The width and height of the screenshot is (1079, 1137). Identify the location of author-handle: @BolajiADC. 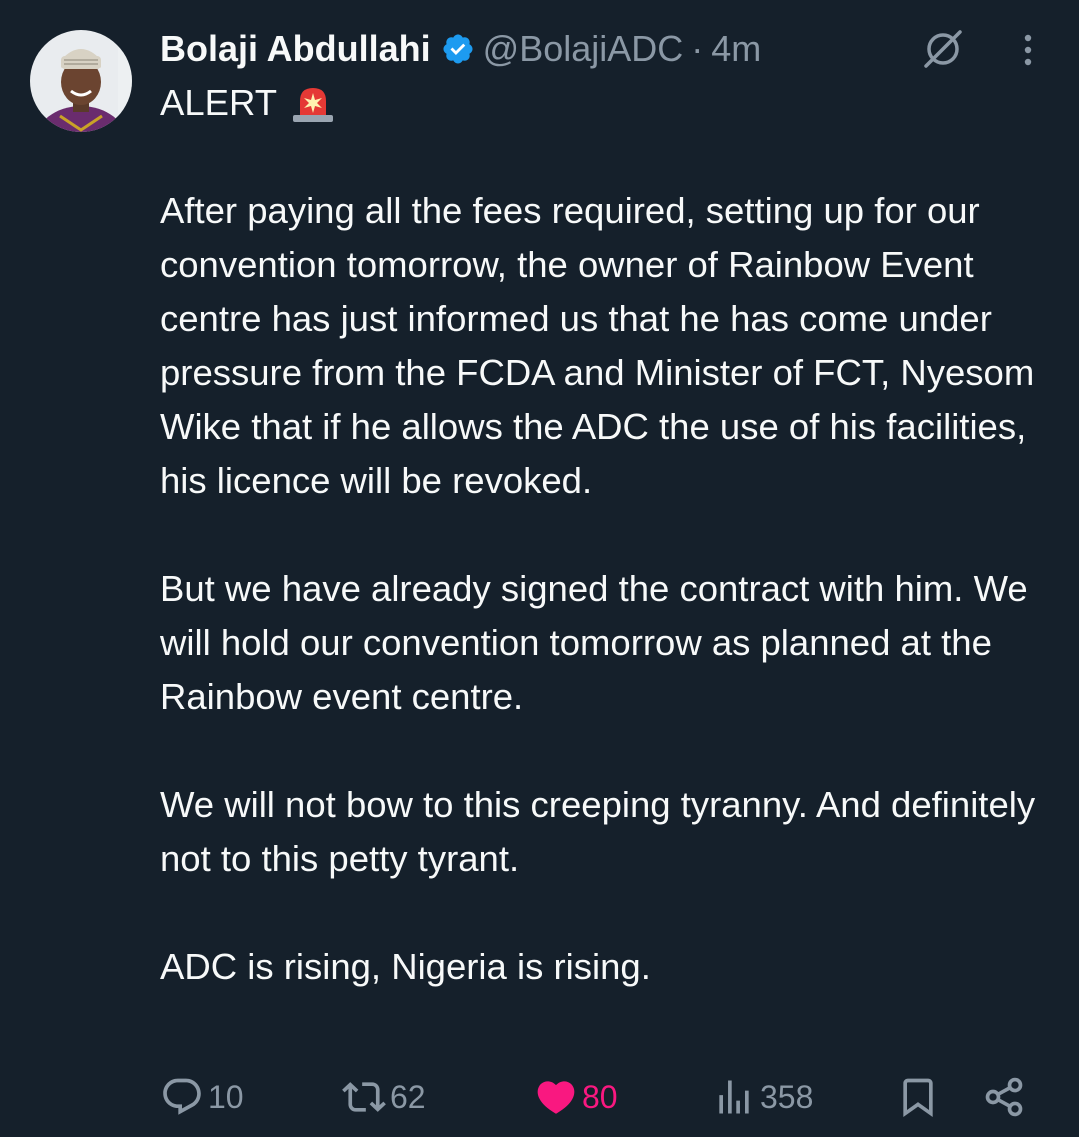
(583, 49).